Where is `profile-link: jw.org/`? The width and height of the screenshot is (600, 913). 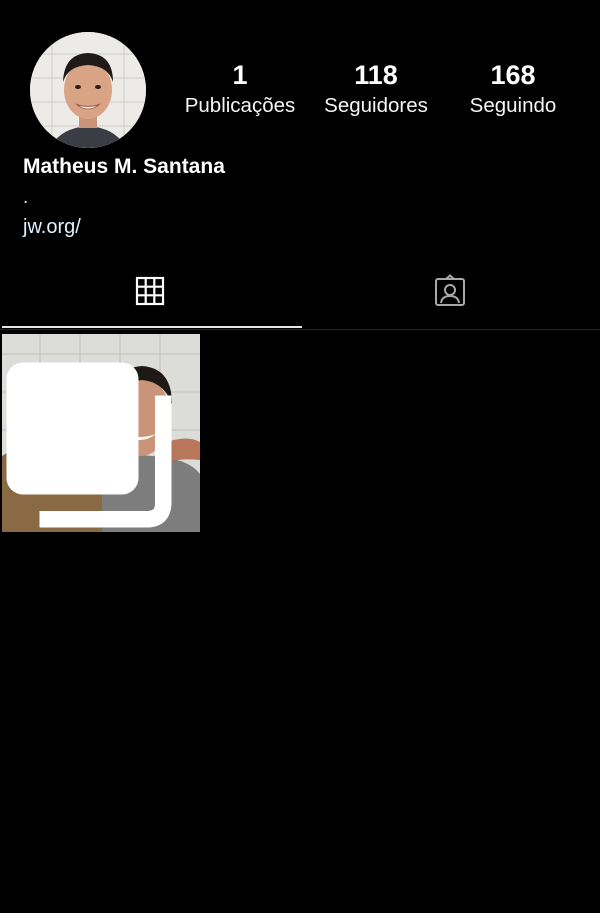
profile-link: jw.org/ is located at coordinates (52, 227).